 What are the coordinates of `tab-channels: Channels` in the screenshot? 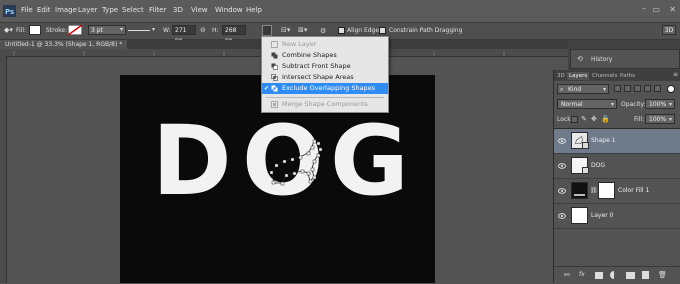 It's located at (604, 76).